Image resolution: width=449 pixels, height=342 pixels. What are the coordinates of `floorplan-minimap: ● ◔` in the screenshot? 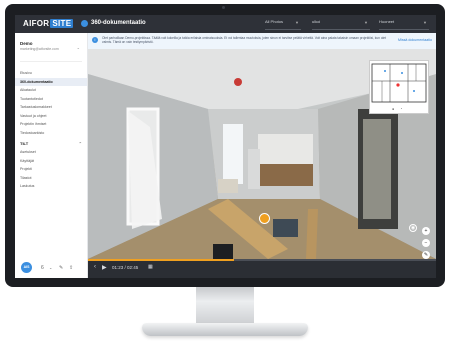 It's located at (399, 87).